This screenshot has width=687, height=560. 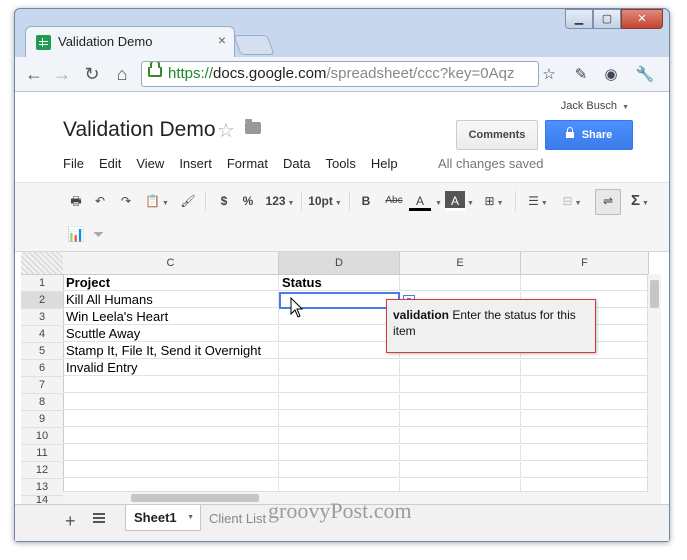 What do you see at coordinates (171, 317) in the screenshot?
I see `cell-c3: Win Leela's Heart` at bounding box center [171, 317].